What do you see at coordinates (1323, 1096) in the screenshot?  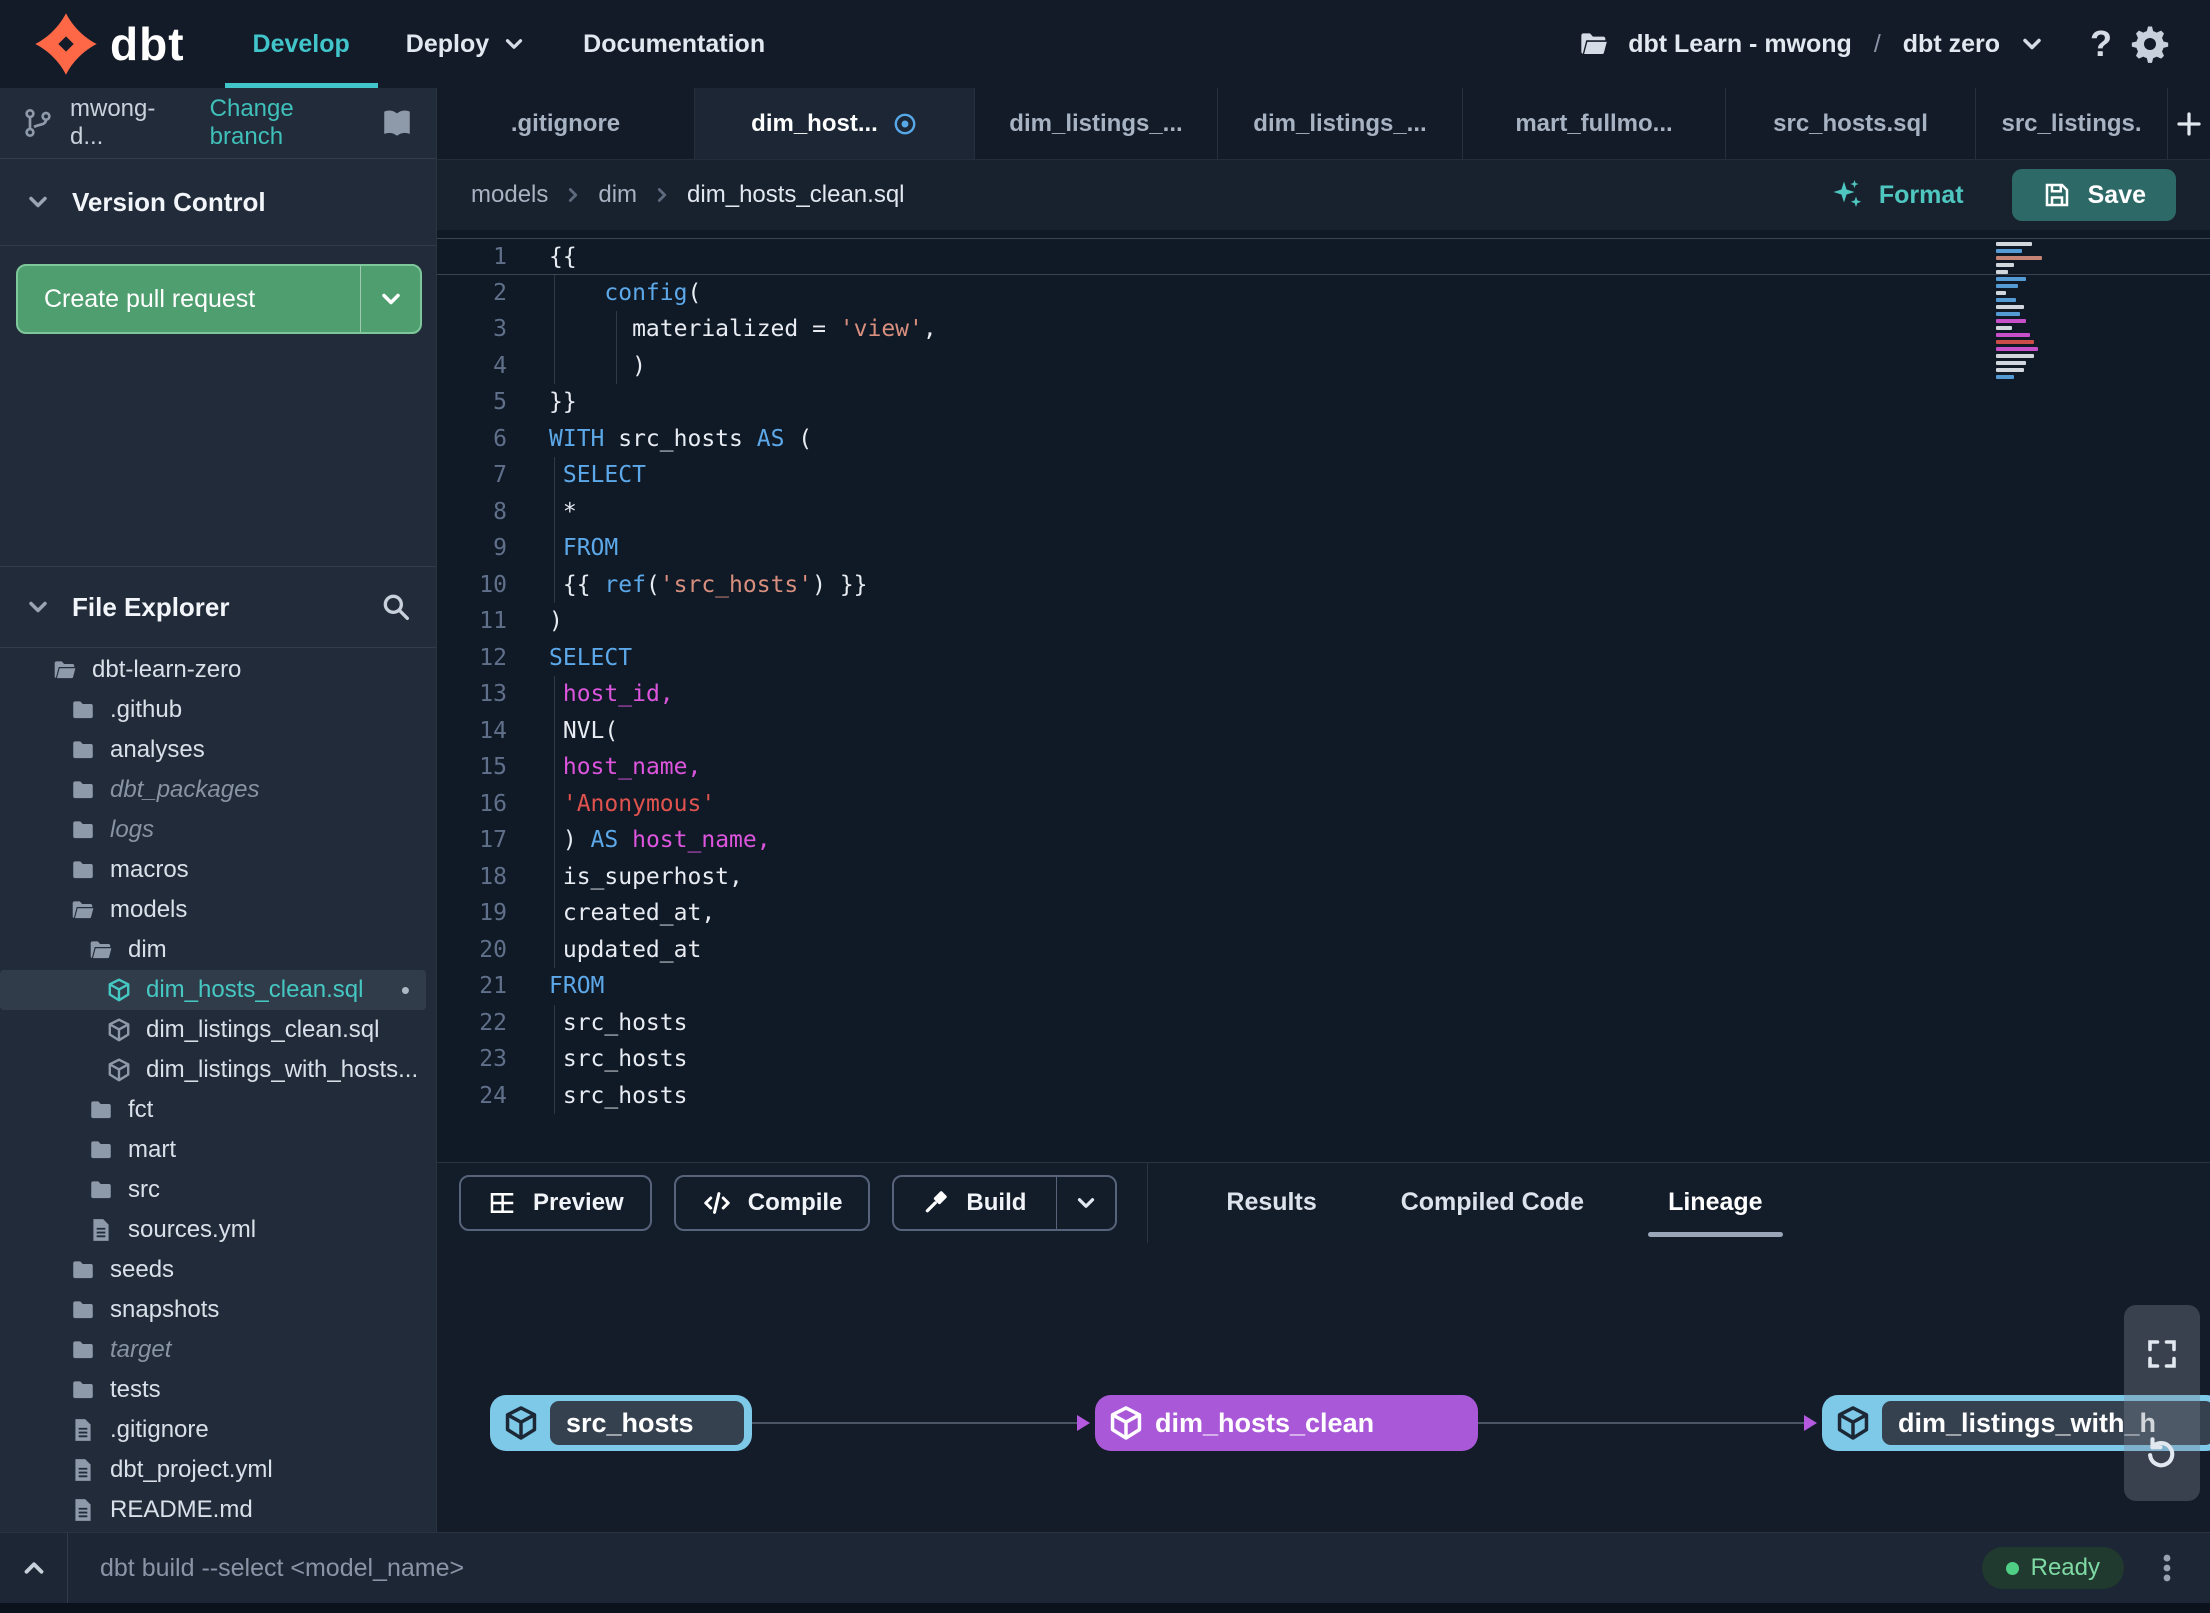 I see `code-line: 24 src_hosts` at bounding box center [1323, 1096].